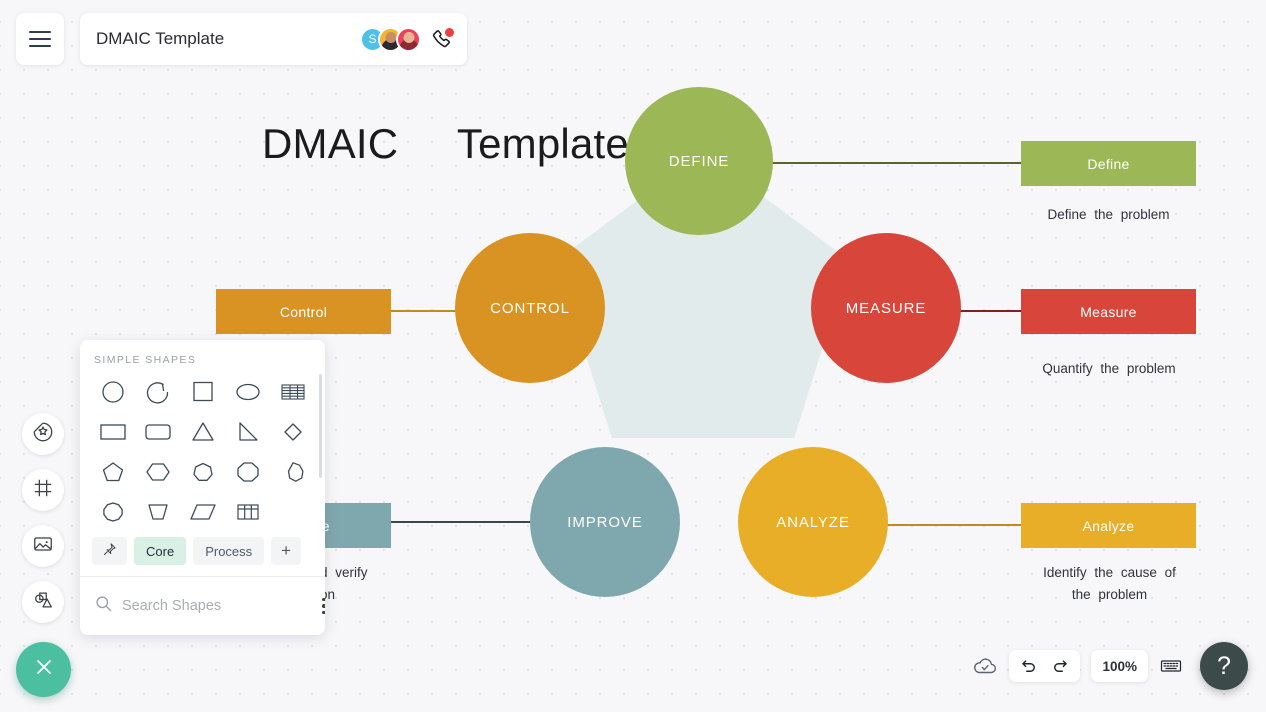  I want to click on node-measure: MEASURE, so click(886, 308).